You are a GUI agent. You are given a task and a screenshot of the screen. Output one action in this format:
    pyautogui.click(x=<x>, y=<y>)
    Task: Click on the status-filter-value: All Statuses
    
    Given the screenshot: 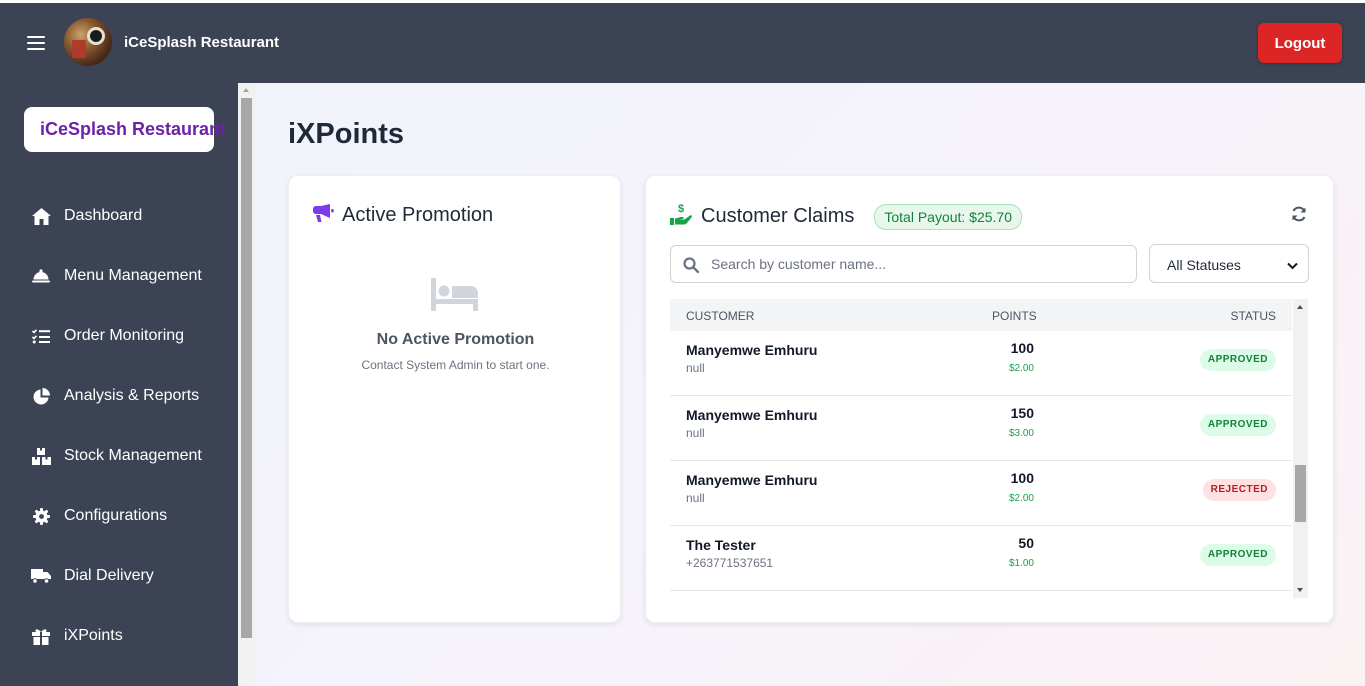 What is the action you would take?
    pyautogui.click(x=1204, y=265)
    